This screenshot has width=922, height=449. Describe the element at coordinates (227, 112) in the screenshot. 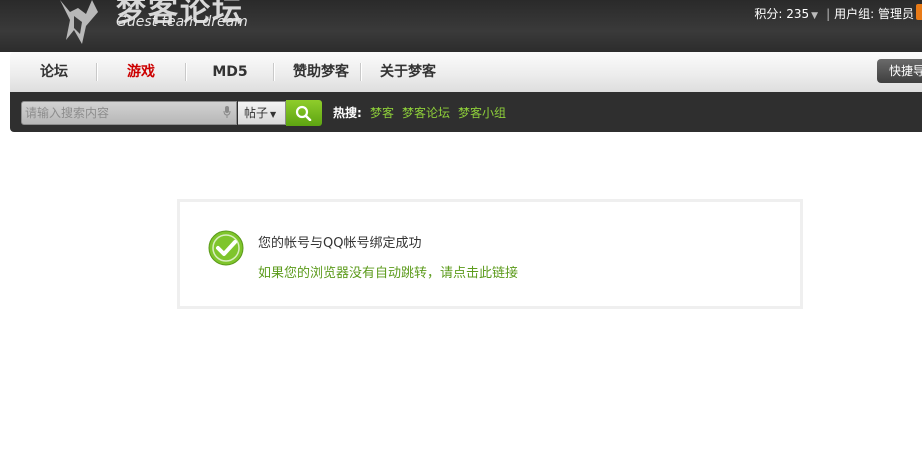

I see `microphone-icon` at that location.